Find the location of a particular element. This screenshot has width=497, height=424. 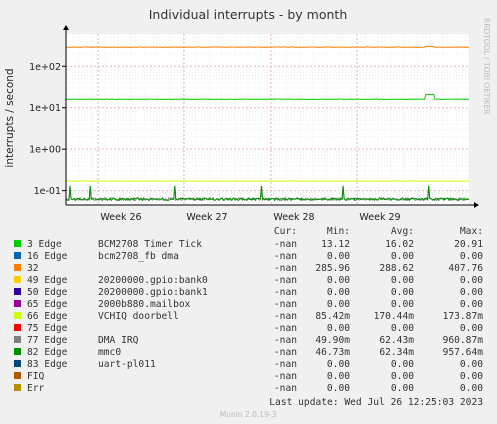

legend-name: 77 Edge is located at coordinates (47, 340).